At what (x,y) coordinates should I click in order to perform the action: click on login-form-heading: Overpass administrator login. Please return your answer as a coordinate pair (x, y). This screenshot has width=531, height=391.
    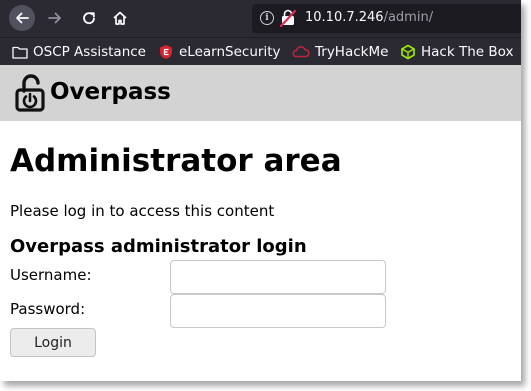
    Looking at the image, I should click on (158, 246).